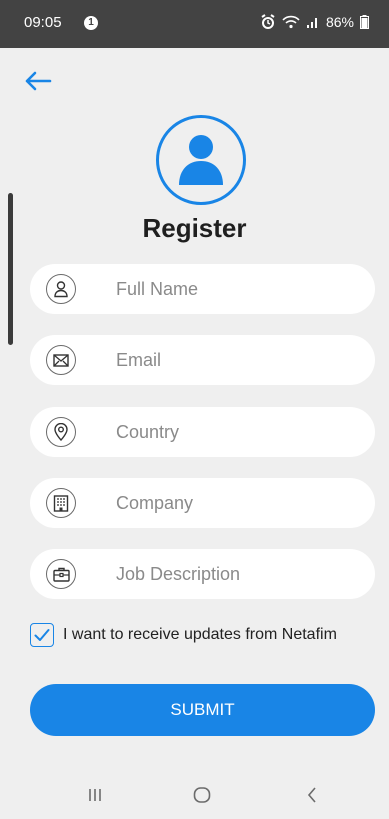  I want to click on signal-icon, so click(311, 23).